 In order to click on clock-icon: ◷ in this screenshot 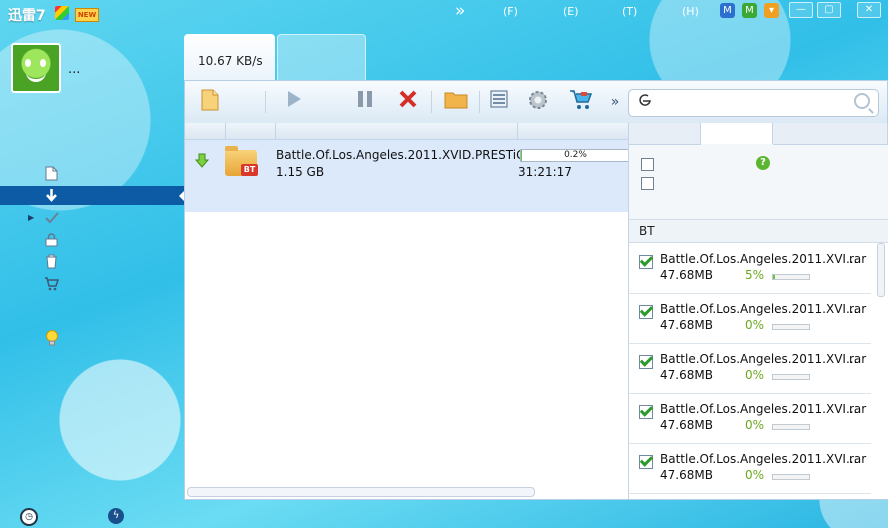, I will do `click(29, 517)`.